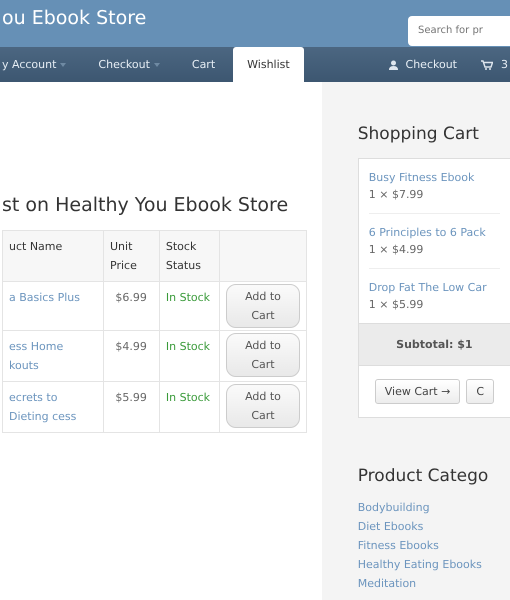  Describe the element at coordinates (268, 64) in the screenshot. I see `nav-tab: Wishlist` at that location.